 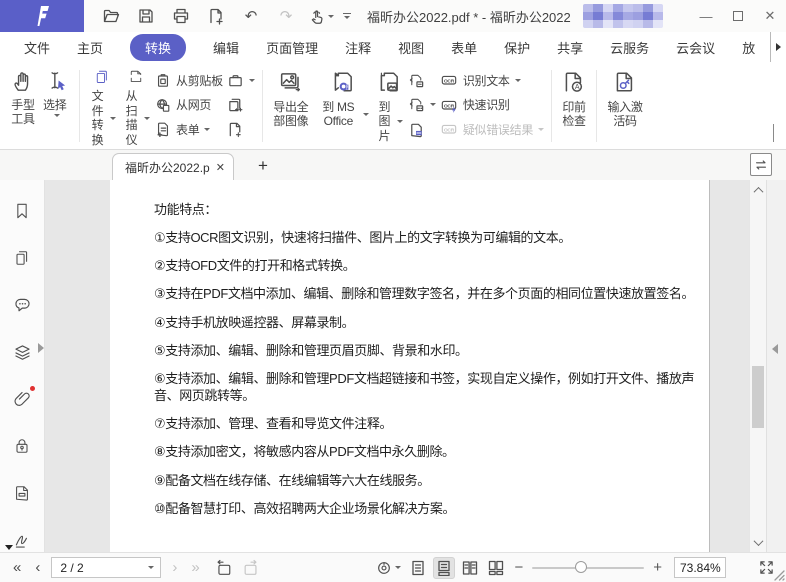 What do you see at coordinates (625, 106) in the screenshot?
I see `enter-activation-code-button: 输入激活码` at bounding box center [625, 106].